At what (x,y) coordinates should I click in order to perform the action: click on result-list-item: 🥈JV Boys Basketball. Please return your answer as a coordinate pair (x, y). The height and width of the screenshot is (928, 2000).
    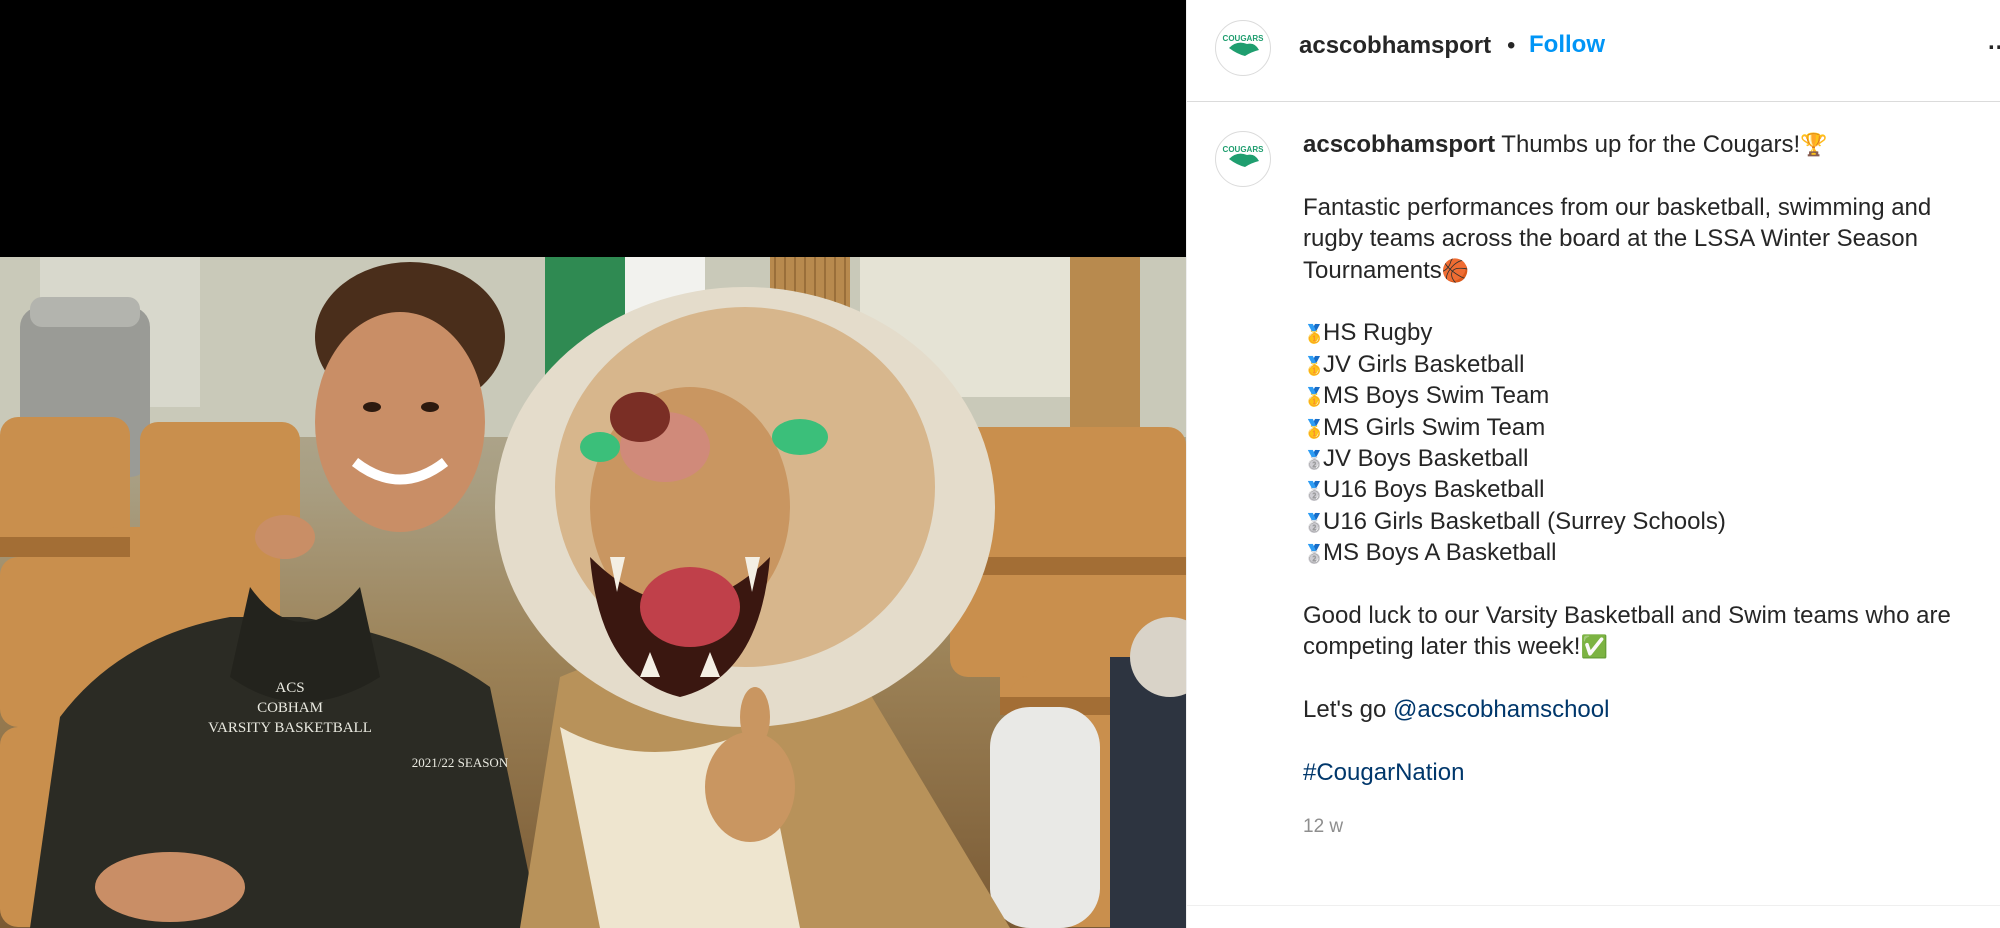
    Looking at the image, I should click on (1643, 458).